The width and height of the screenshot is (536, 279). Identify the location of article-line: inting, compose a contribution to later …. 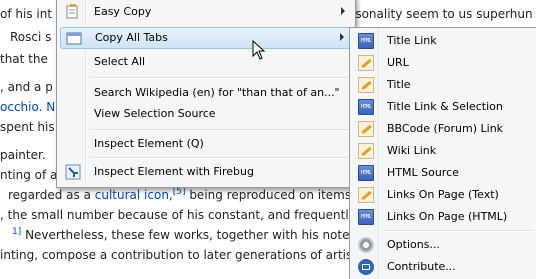
(178, 255).